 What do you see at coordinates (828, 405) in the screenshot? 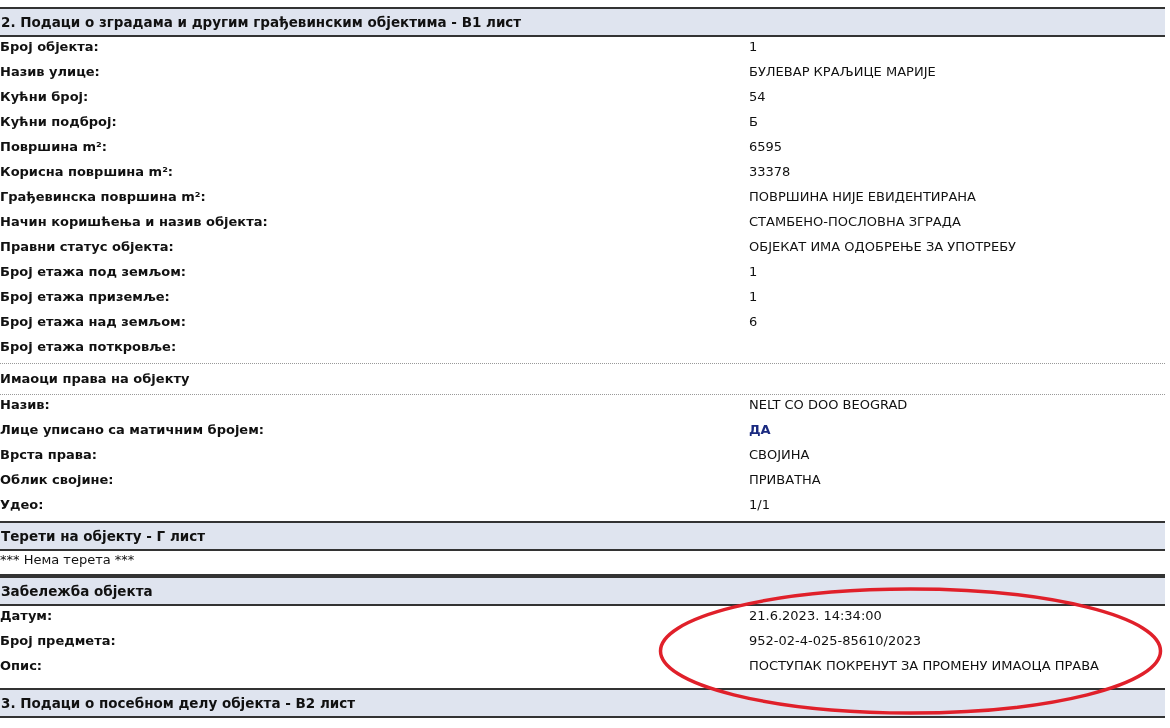
I see `field-value: NELT CO DOO BEOGRAD` at bounding box center [828, 405].